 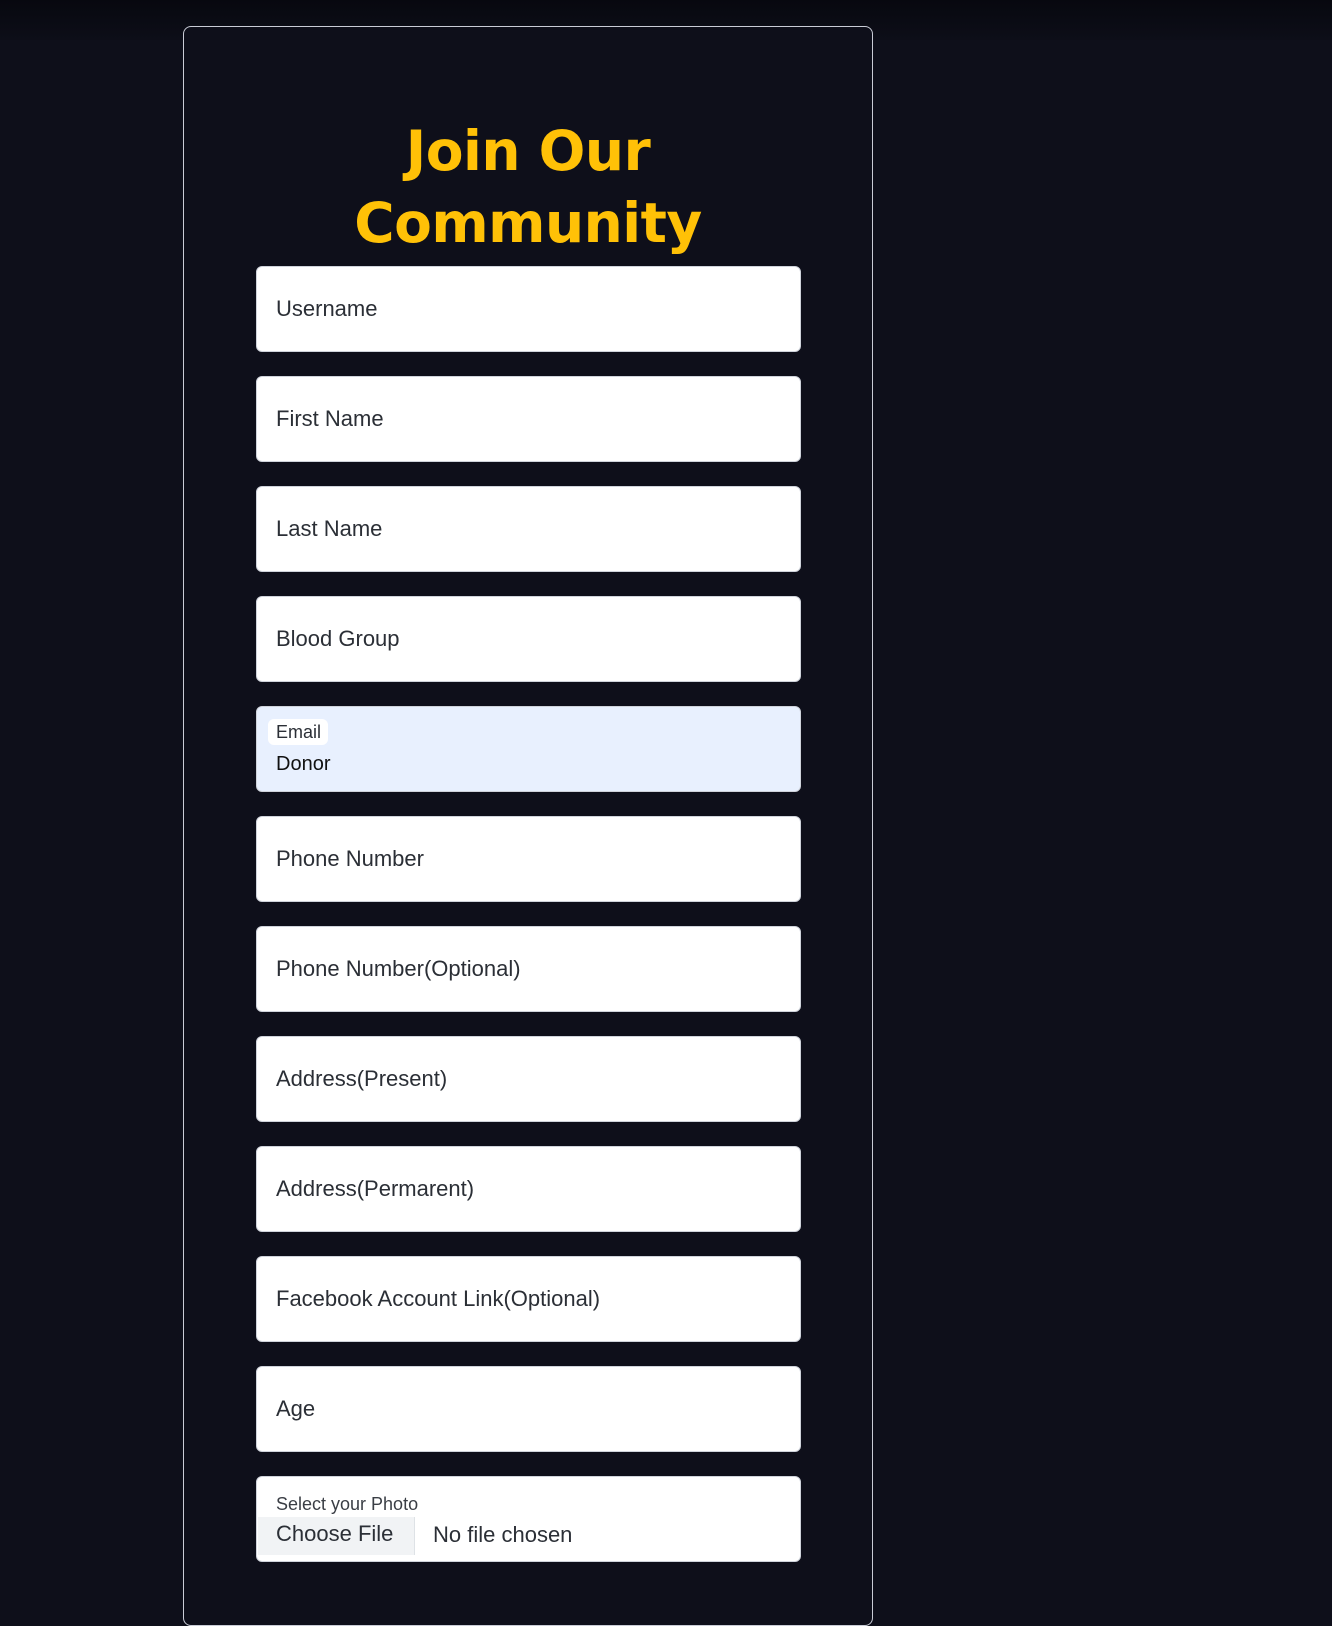 What do you see at coordinates (528, 859) in the screenshot?
I see `phone-number-input: Phone Number` at bounding box center [528, 859].